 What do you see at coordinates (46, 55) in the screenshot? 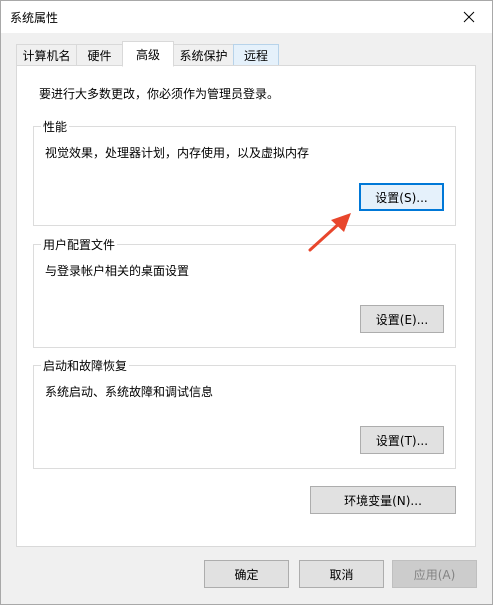
I see `tab-computer-name: 计算机名` at bounding box center [46, 55].